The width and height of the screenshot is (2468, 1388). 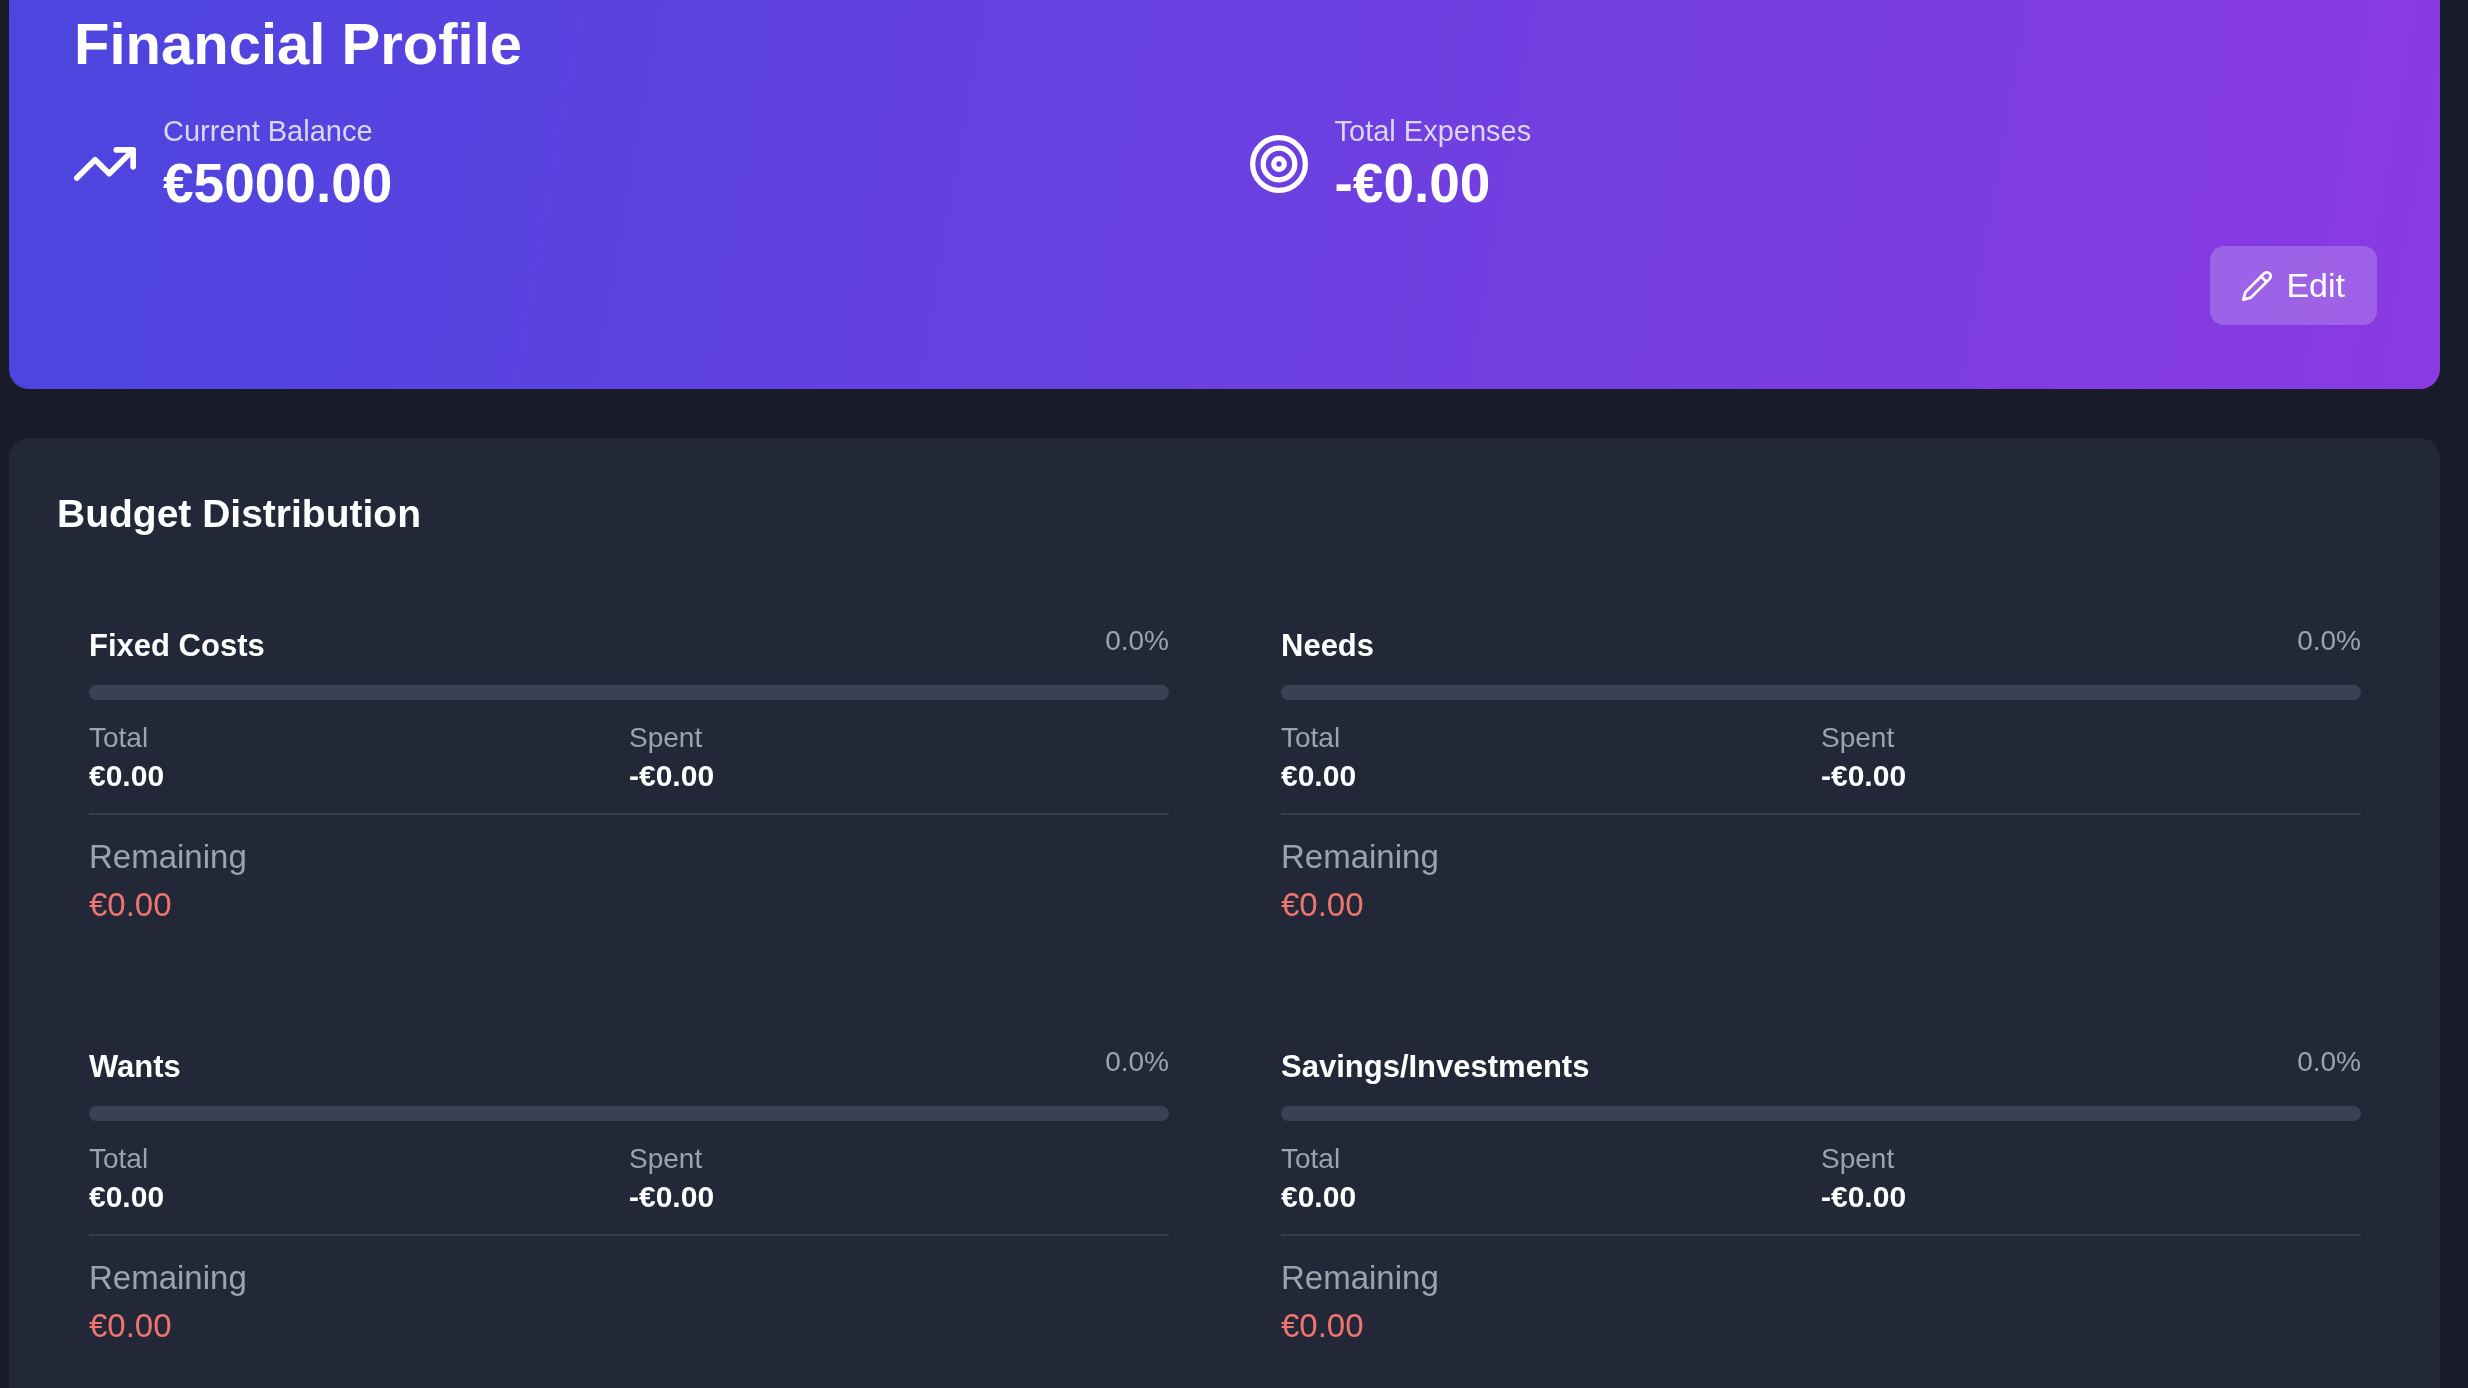 I want to click on trend-up-icon, so click(x=105, y=163).